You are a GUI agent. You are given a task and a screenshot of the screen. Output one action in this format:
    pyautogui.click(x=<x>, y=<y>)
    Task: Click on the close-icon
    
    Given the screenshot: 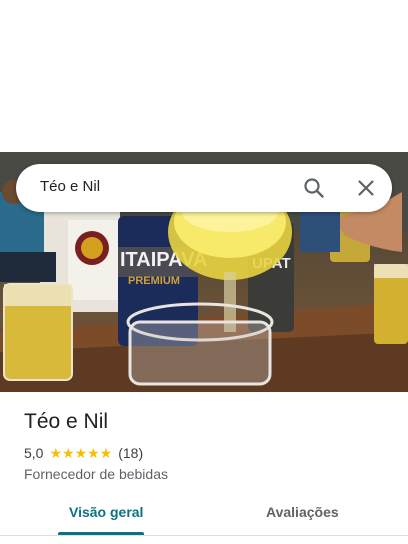 What is the action you would take?
    pyautogui.click(x=366, y=188)
    